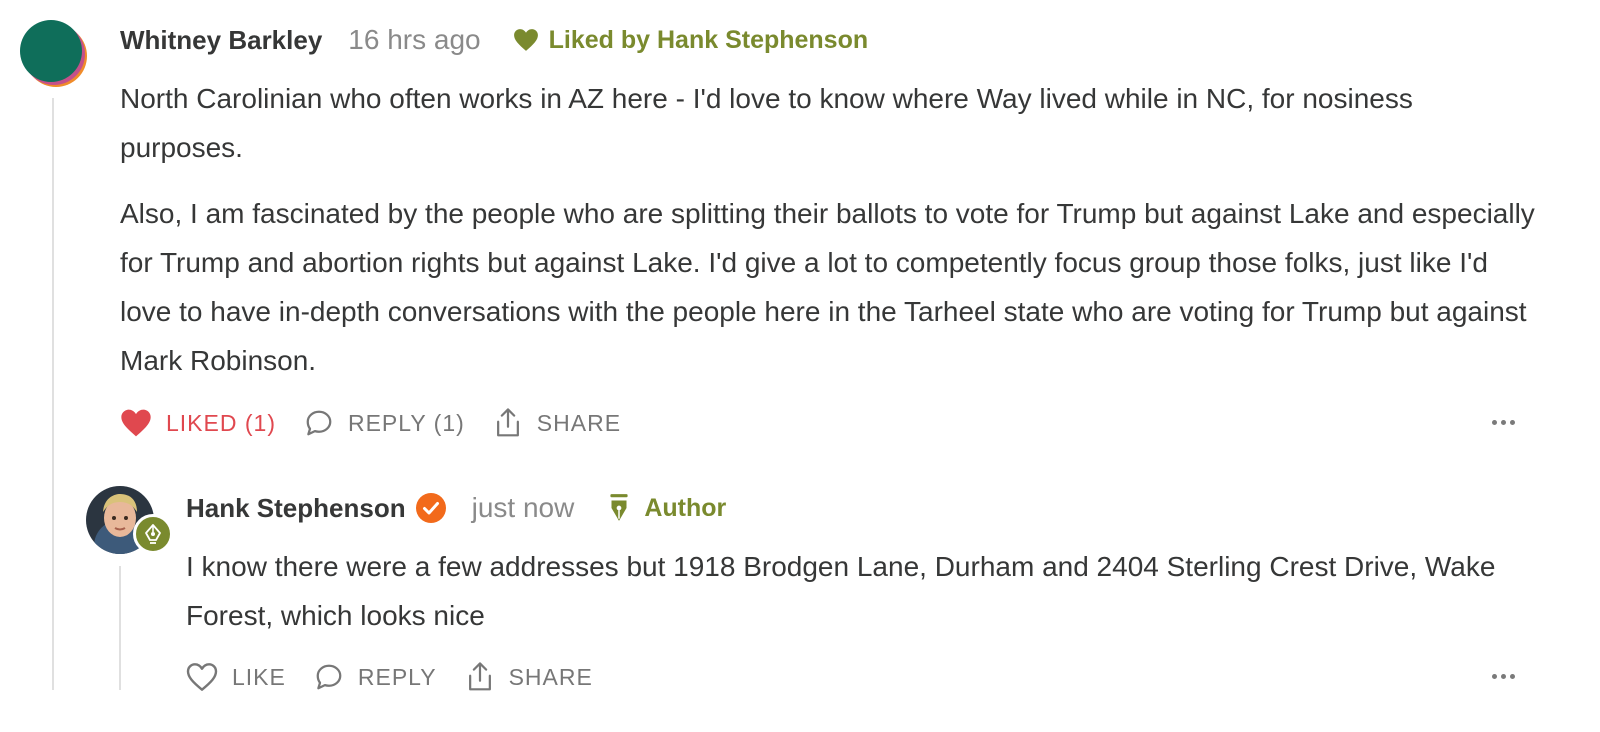 The width and height of the screenshot is (1600, 732). I want to click on comment-actions: LIKED (1) REPLY (1) SHARE, so click(384, 423).